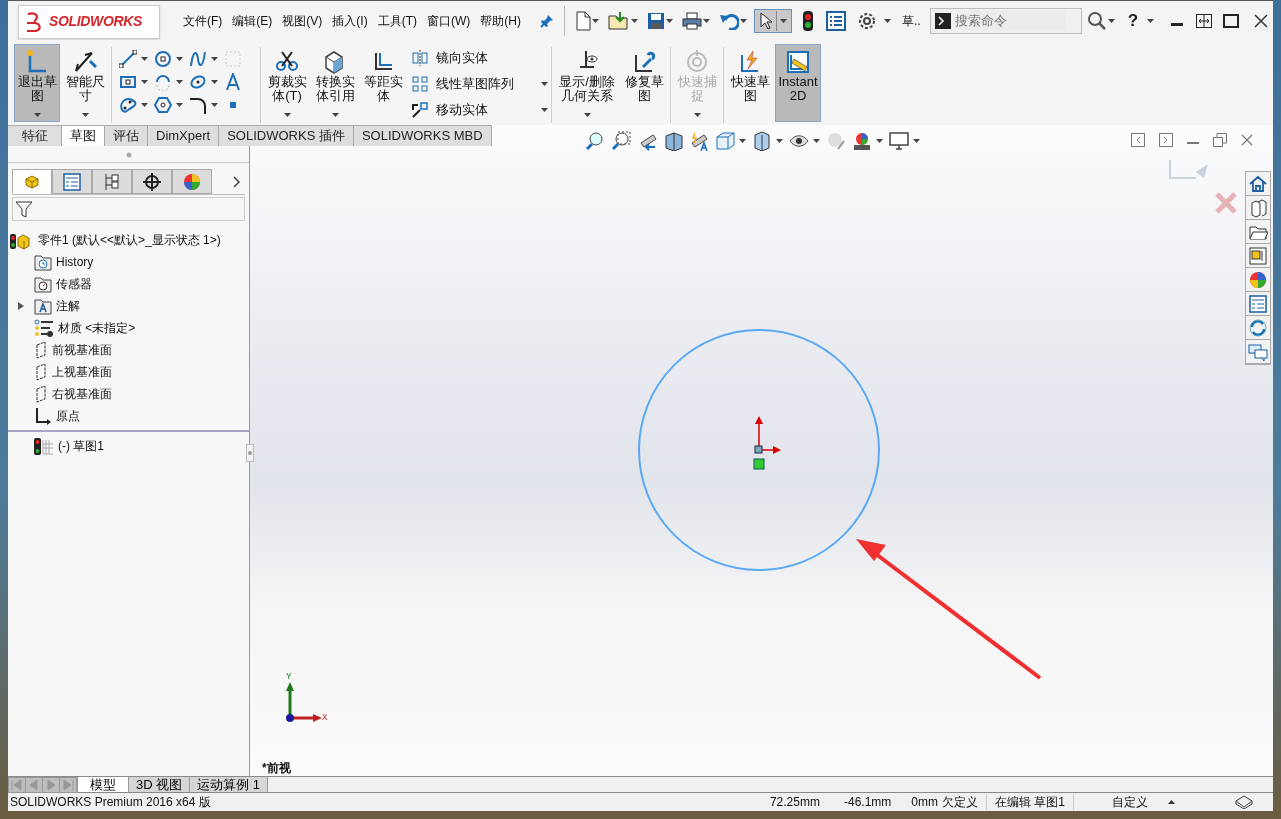 This screenshot has height=819, width=1281. What do you see at coordinates (35, 135) in the screenshot?
I see `command-tab: 特征` at bounding box center [35, 135].